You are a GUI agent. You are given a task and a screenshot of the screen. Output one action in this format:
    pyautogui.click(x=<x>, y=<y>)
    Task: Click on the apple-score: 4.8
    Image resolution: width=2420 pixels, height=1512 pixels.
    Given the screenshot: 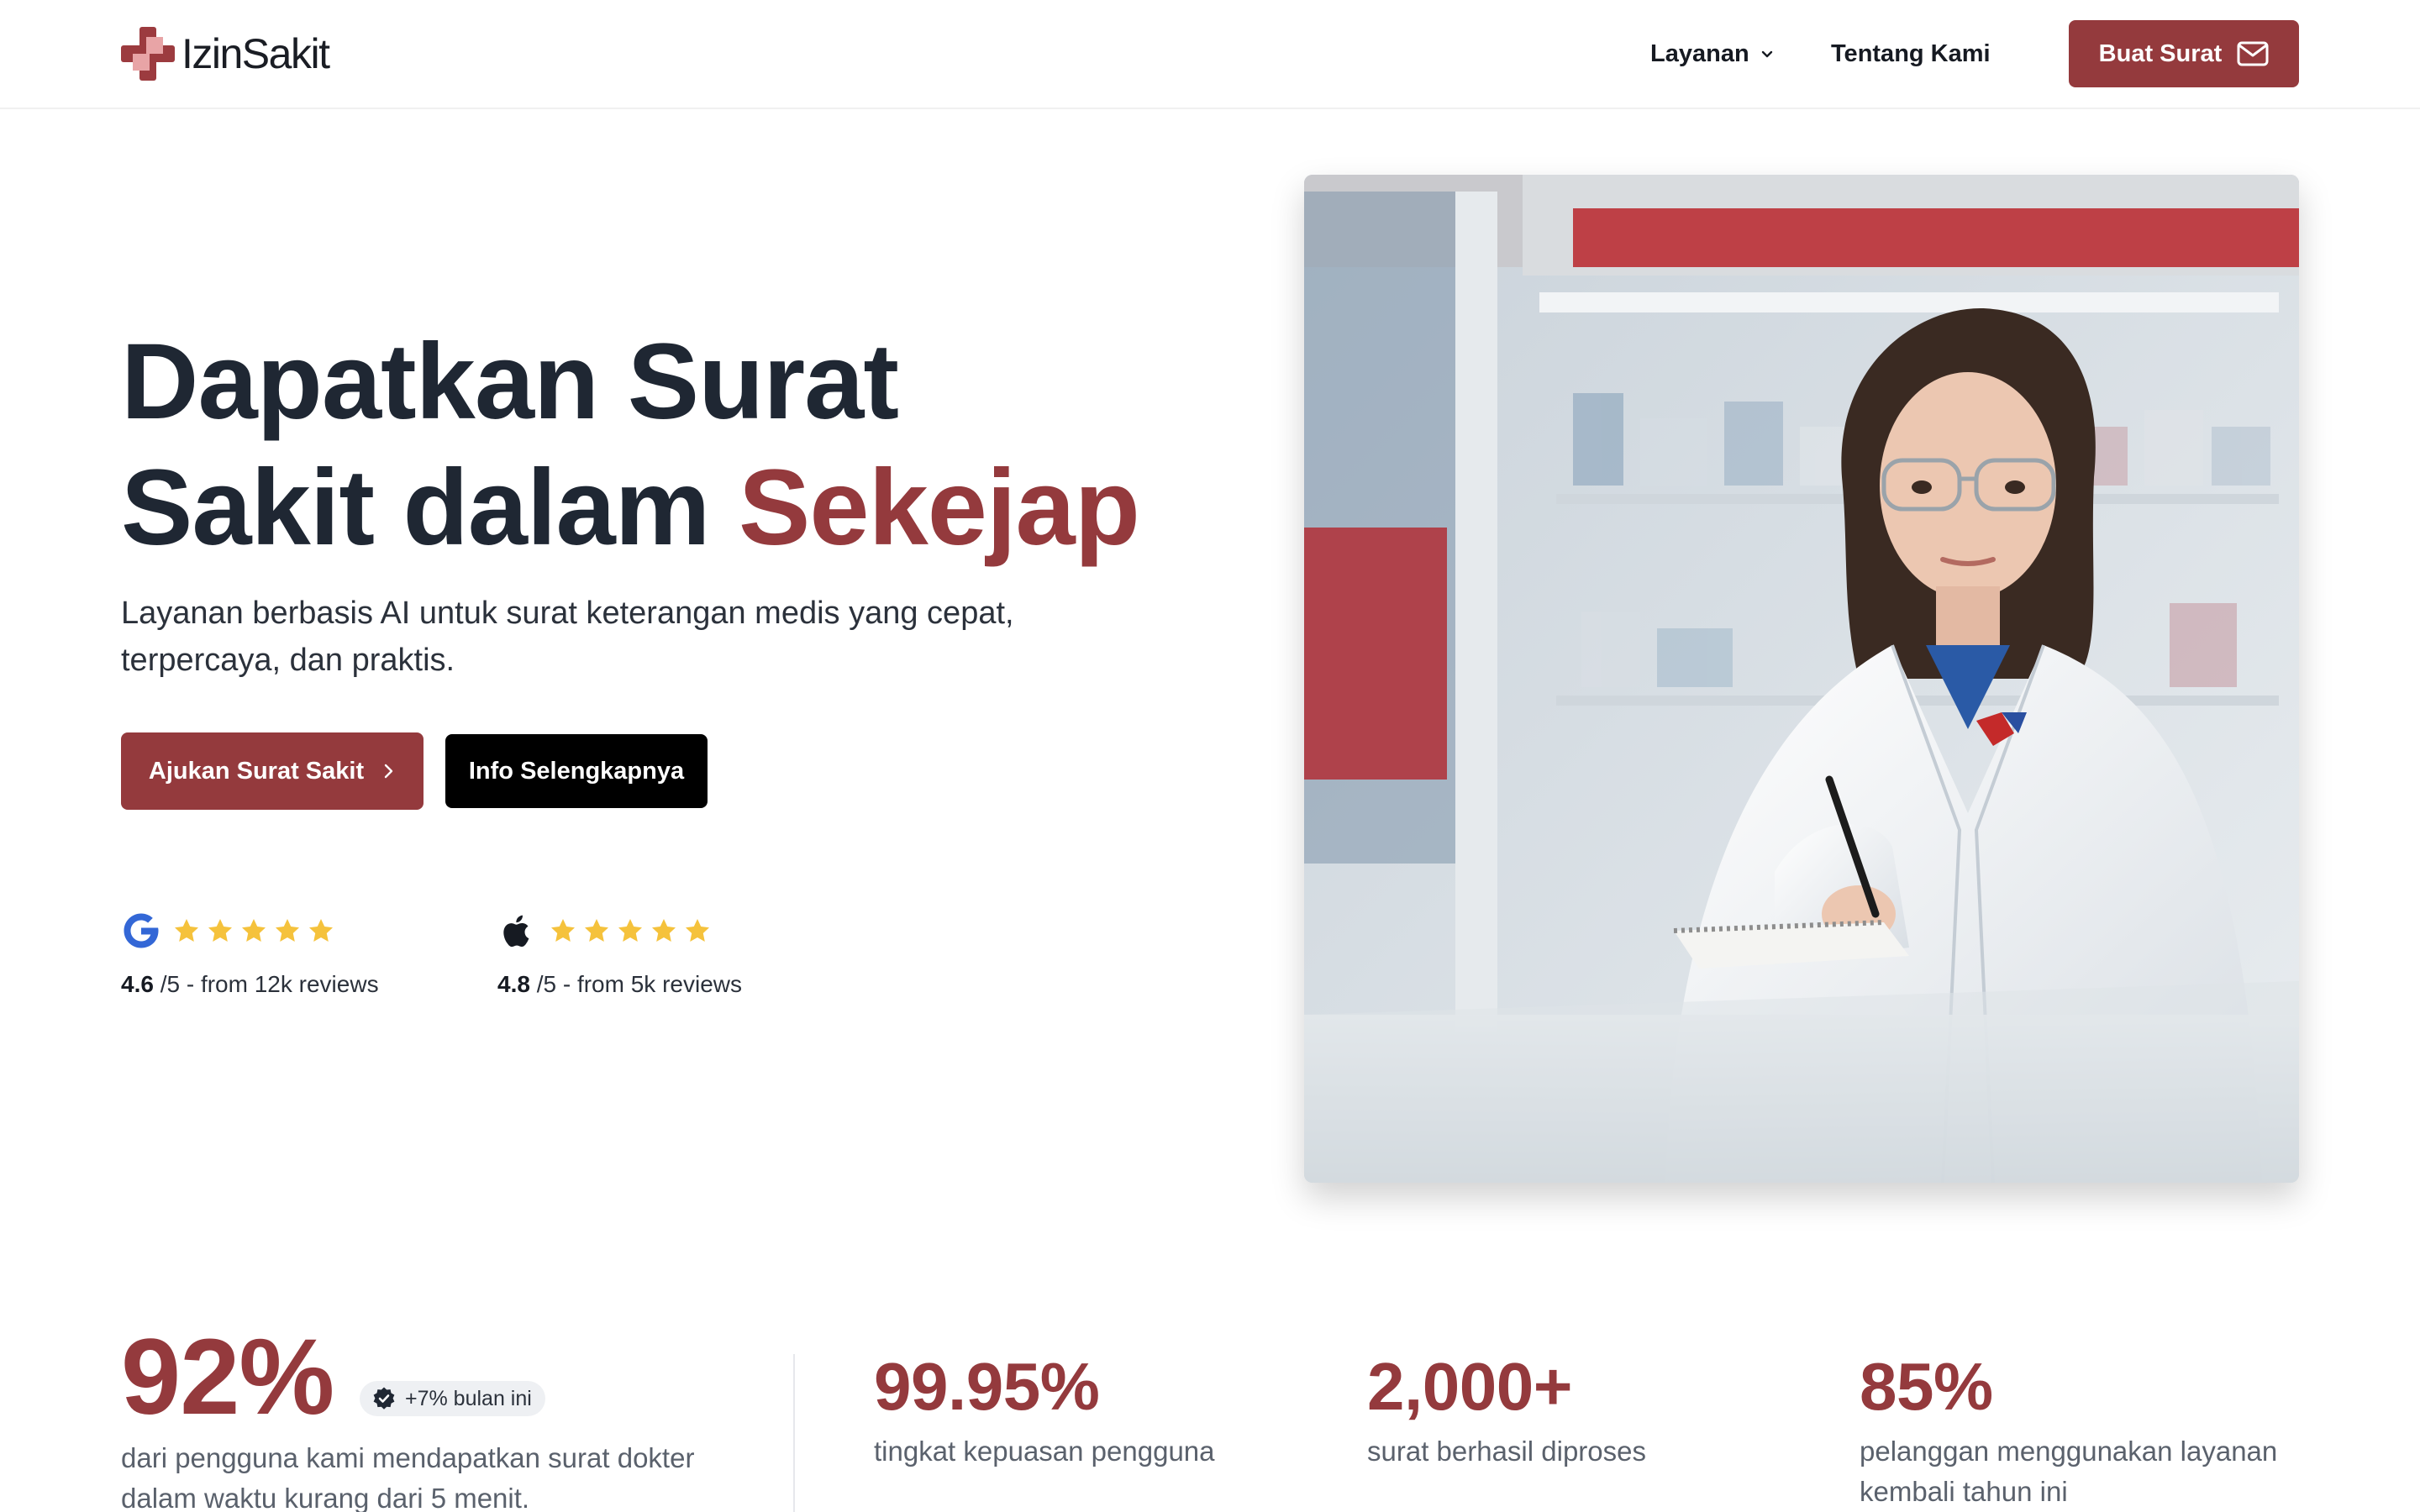 What is the action you would take?
    pyautogui.click(x=513, y=984)
    